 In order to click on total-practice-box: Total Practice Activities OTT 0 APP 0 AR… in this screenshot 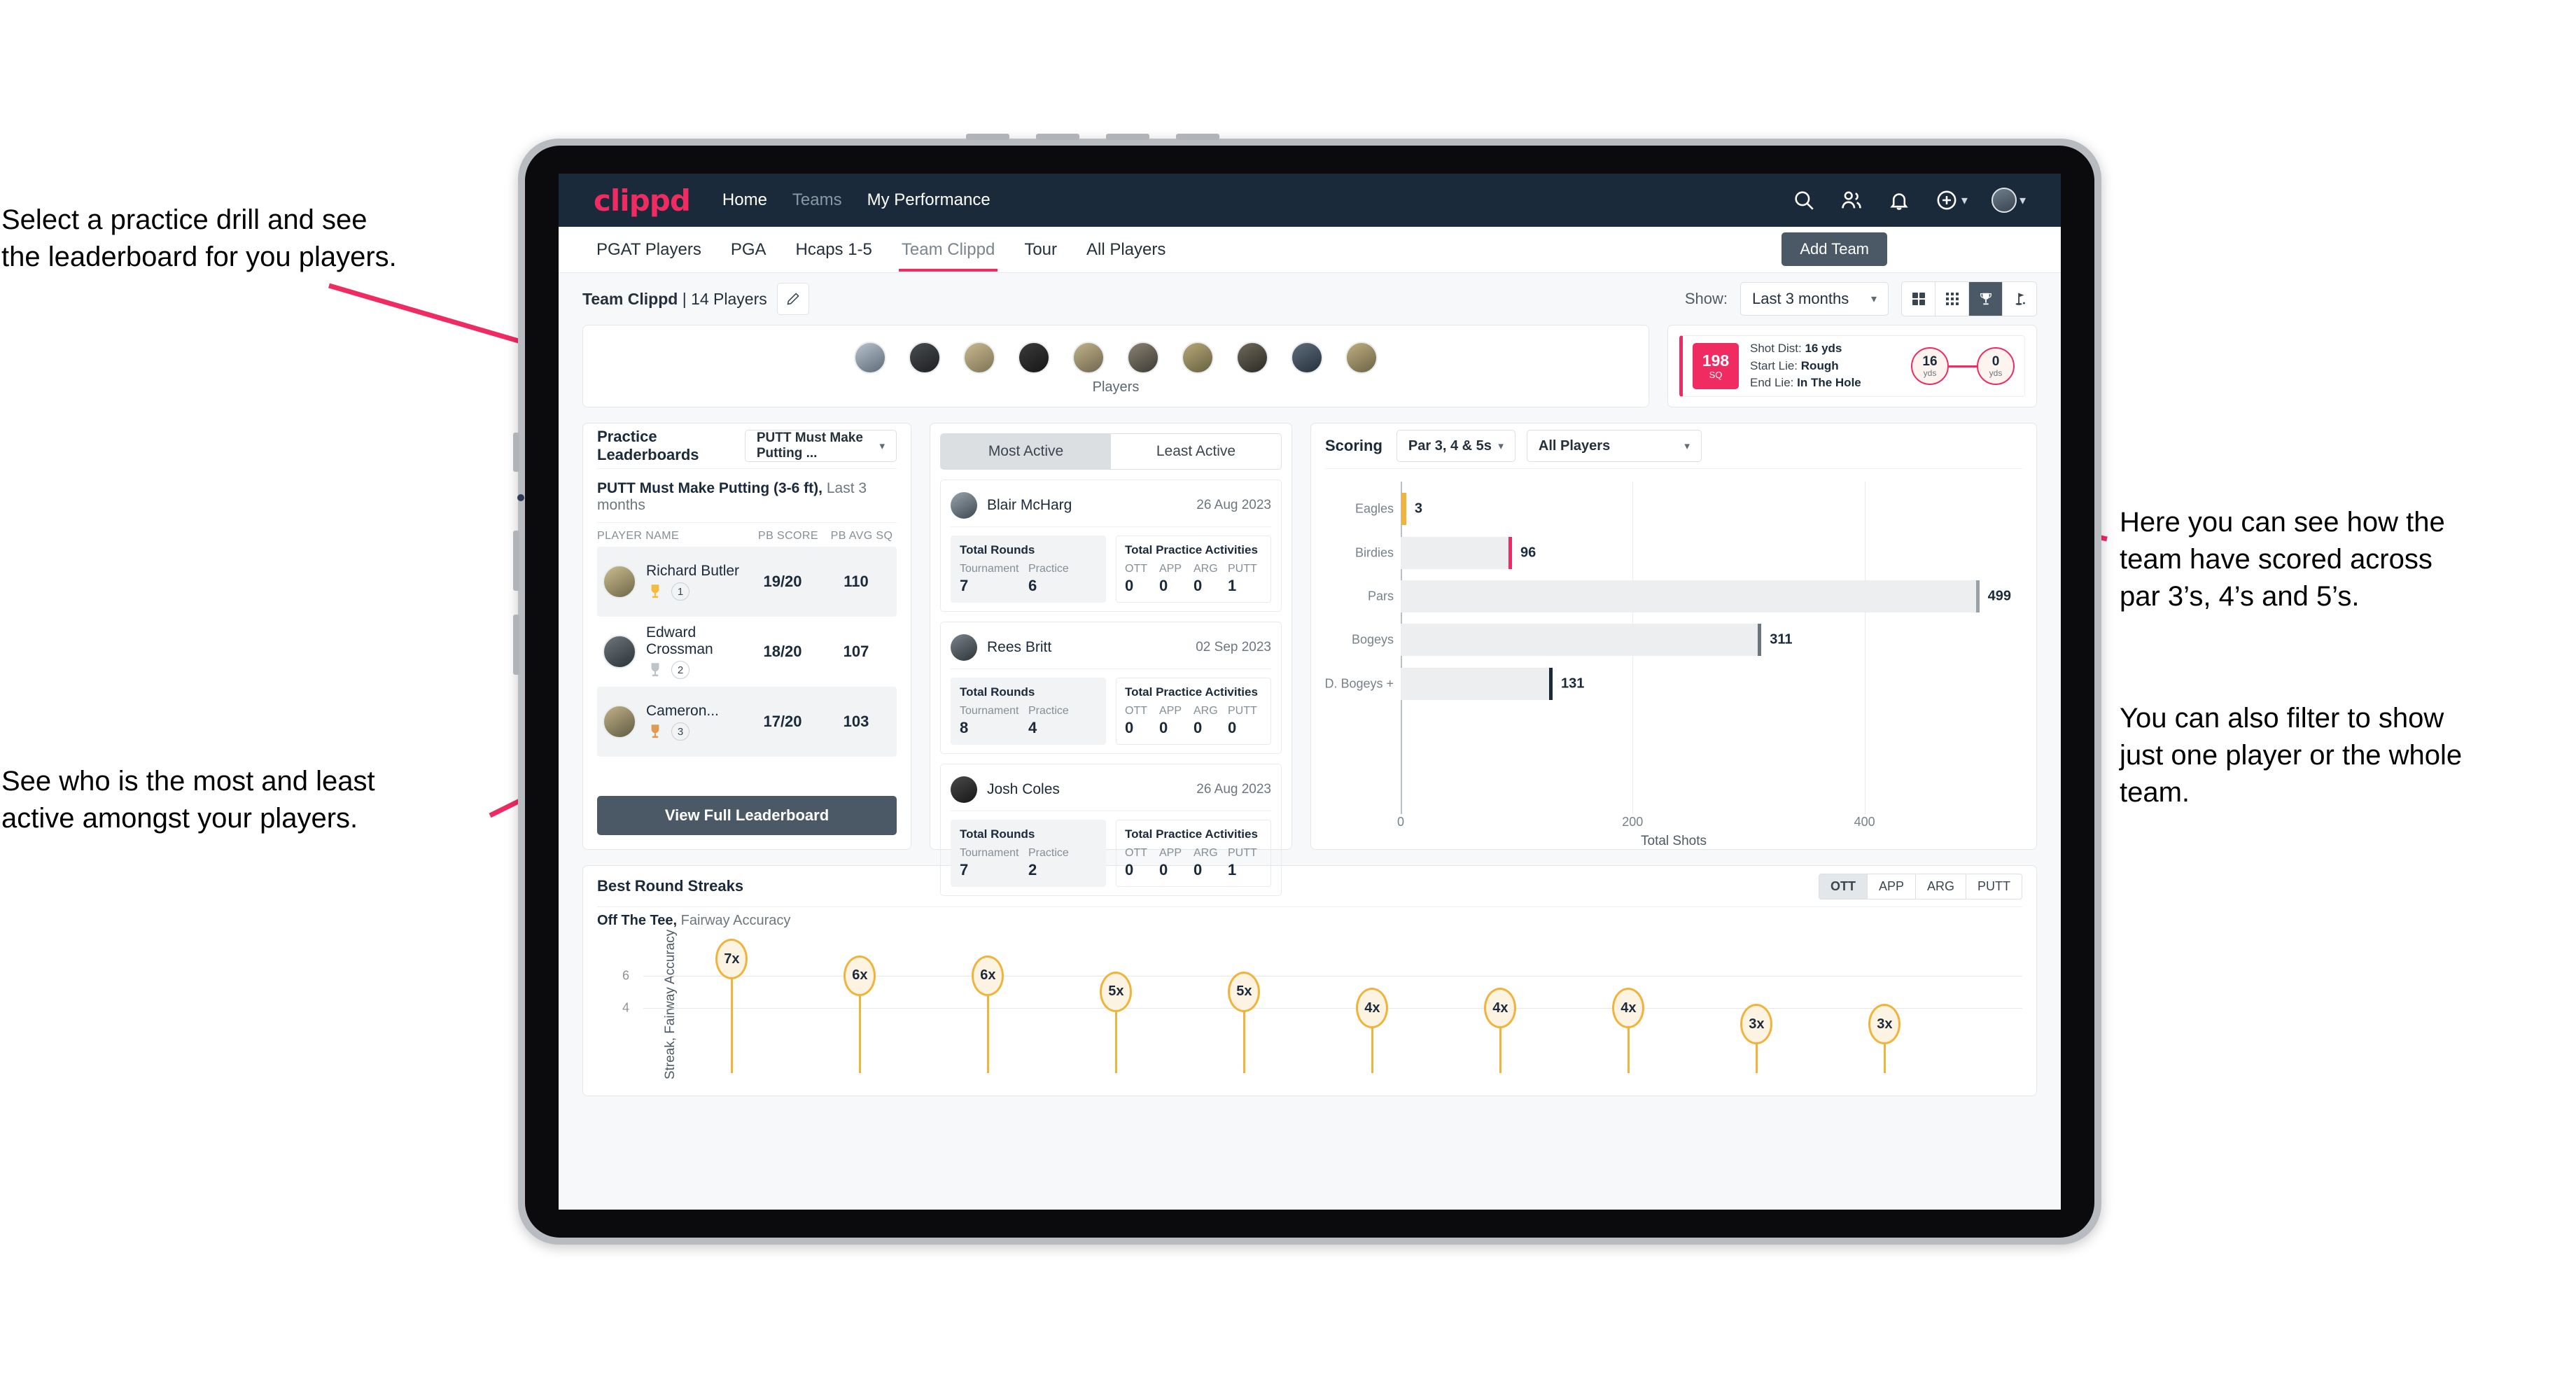, I will do `click(1193, 853)`.